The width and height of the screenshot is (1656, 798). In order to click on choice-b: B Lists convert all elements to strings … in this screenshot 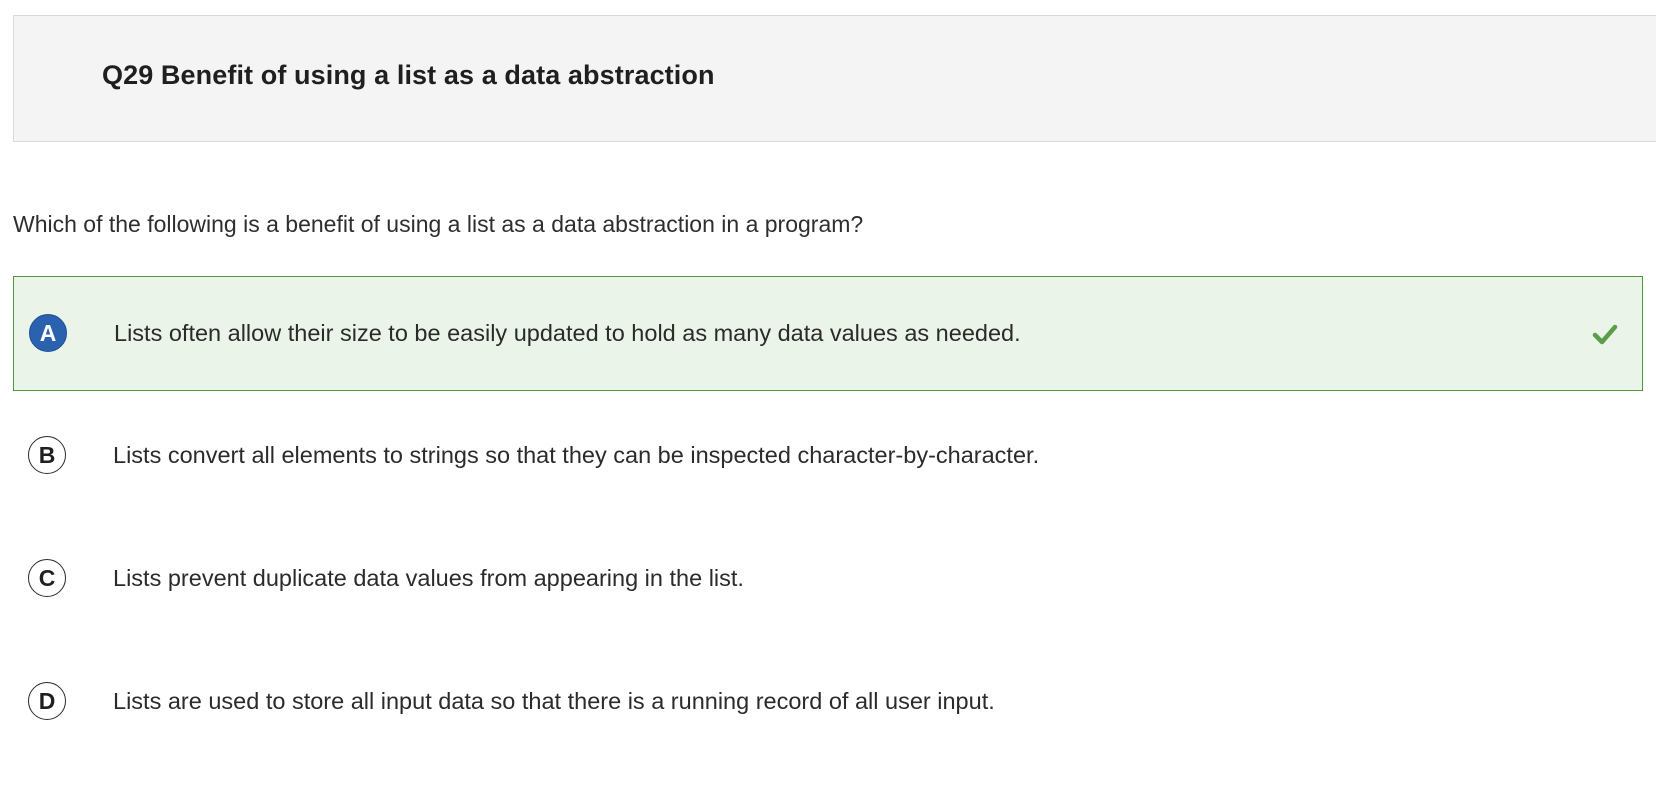, I will do `click(828, 456)`.